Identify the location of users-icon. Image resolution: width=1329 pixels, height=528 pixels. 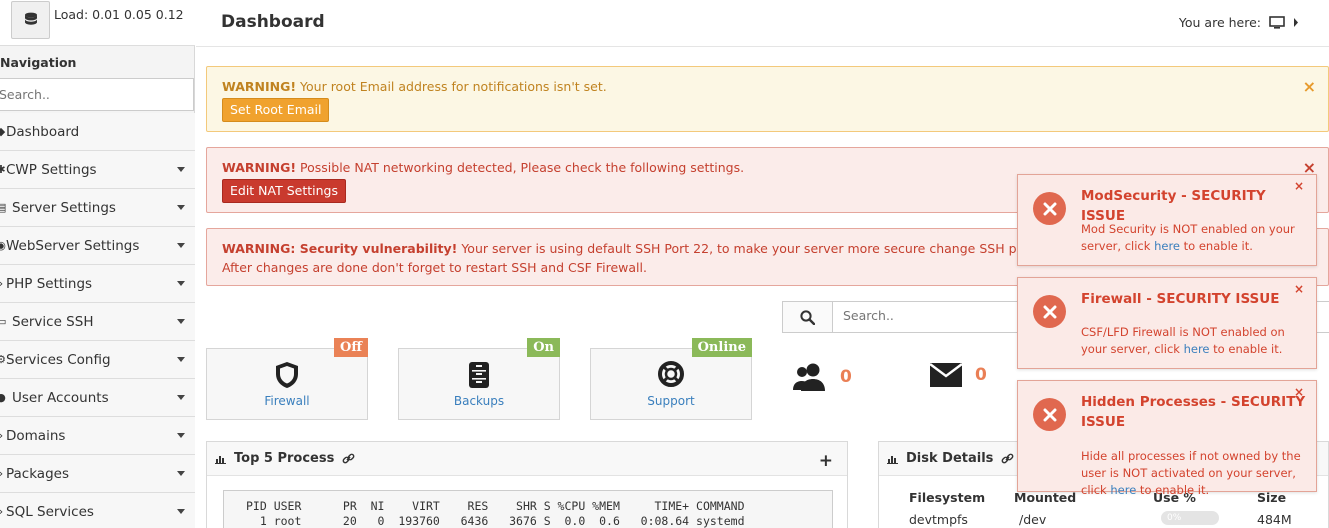
(809, 377).